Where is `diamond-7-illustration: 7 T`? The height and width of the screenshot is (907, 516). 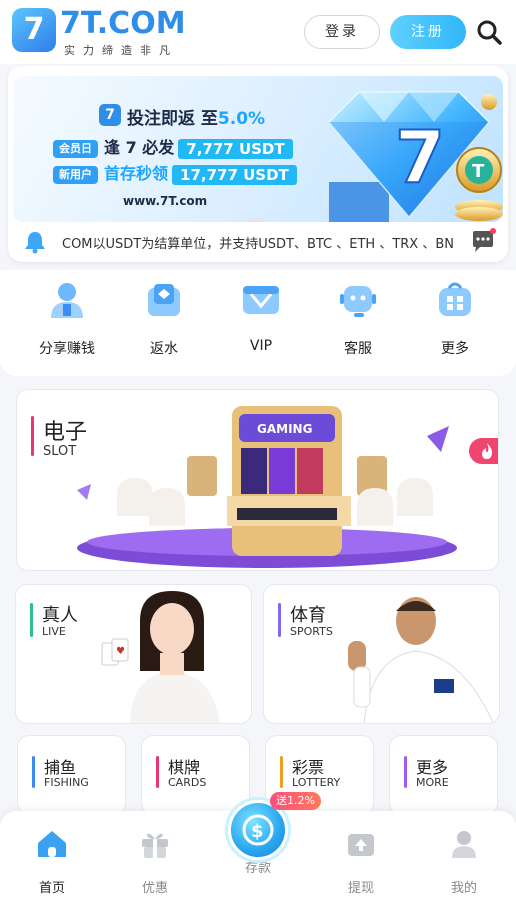
diamond-7-illustration: 7 T is located at coordinates (416, 156).